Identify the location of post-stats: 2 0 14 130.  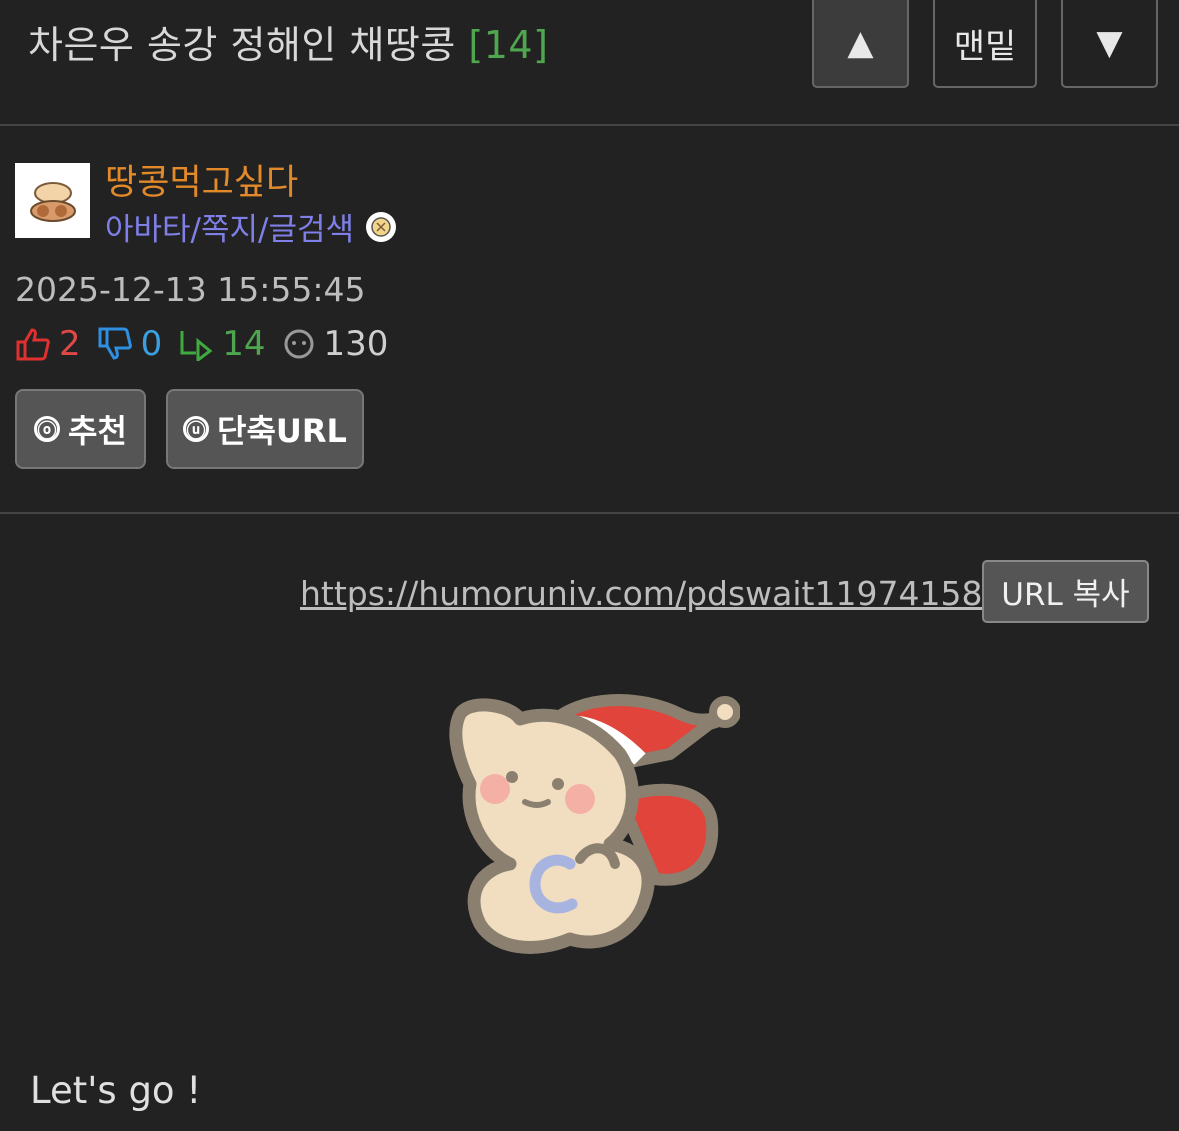
(209, 344).